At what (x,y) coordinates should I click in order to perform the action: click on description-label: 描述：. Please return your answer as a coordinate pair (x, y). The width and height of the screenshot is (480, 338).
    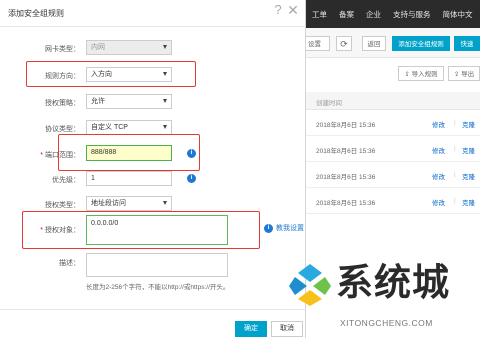
    Looking at the image, I should click on (69, 263).